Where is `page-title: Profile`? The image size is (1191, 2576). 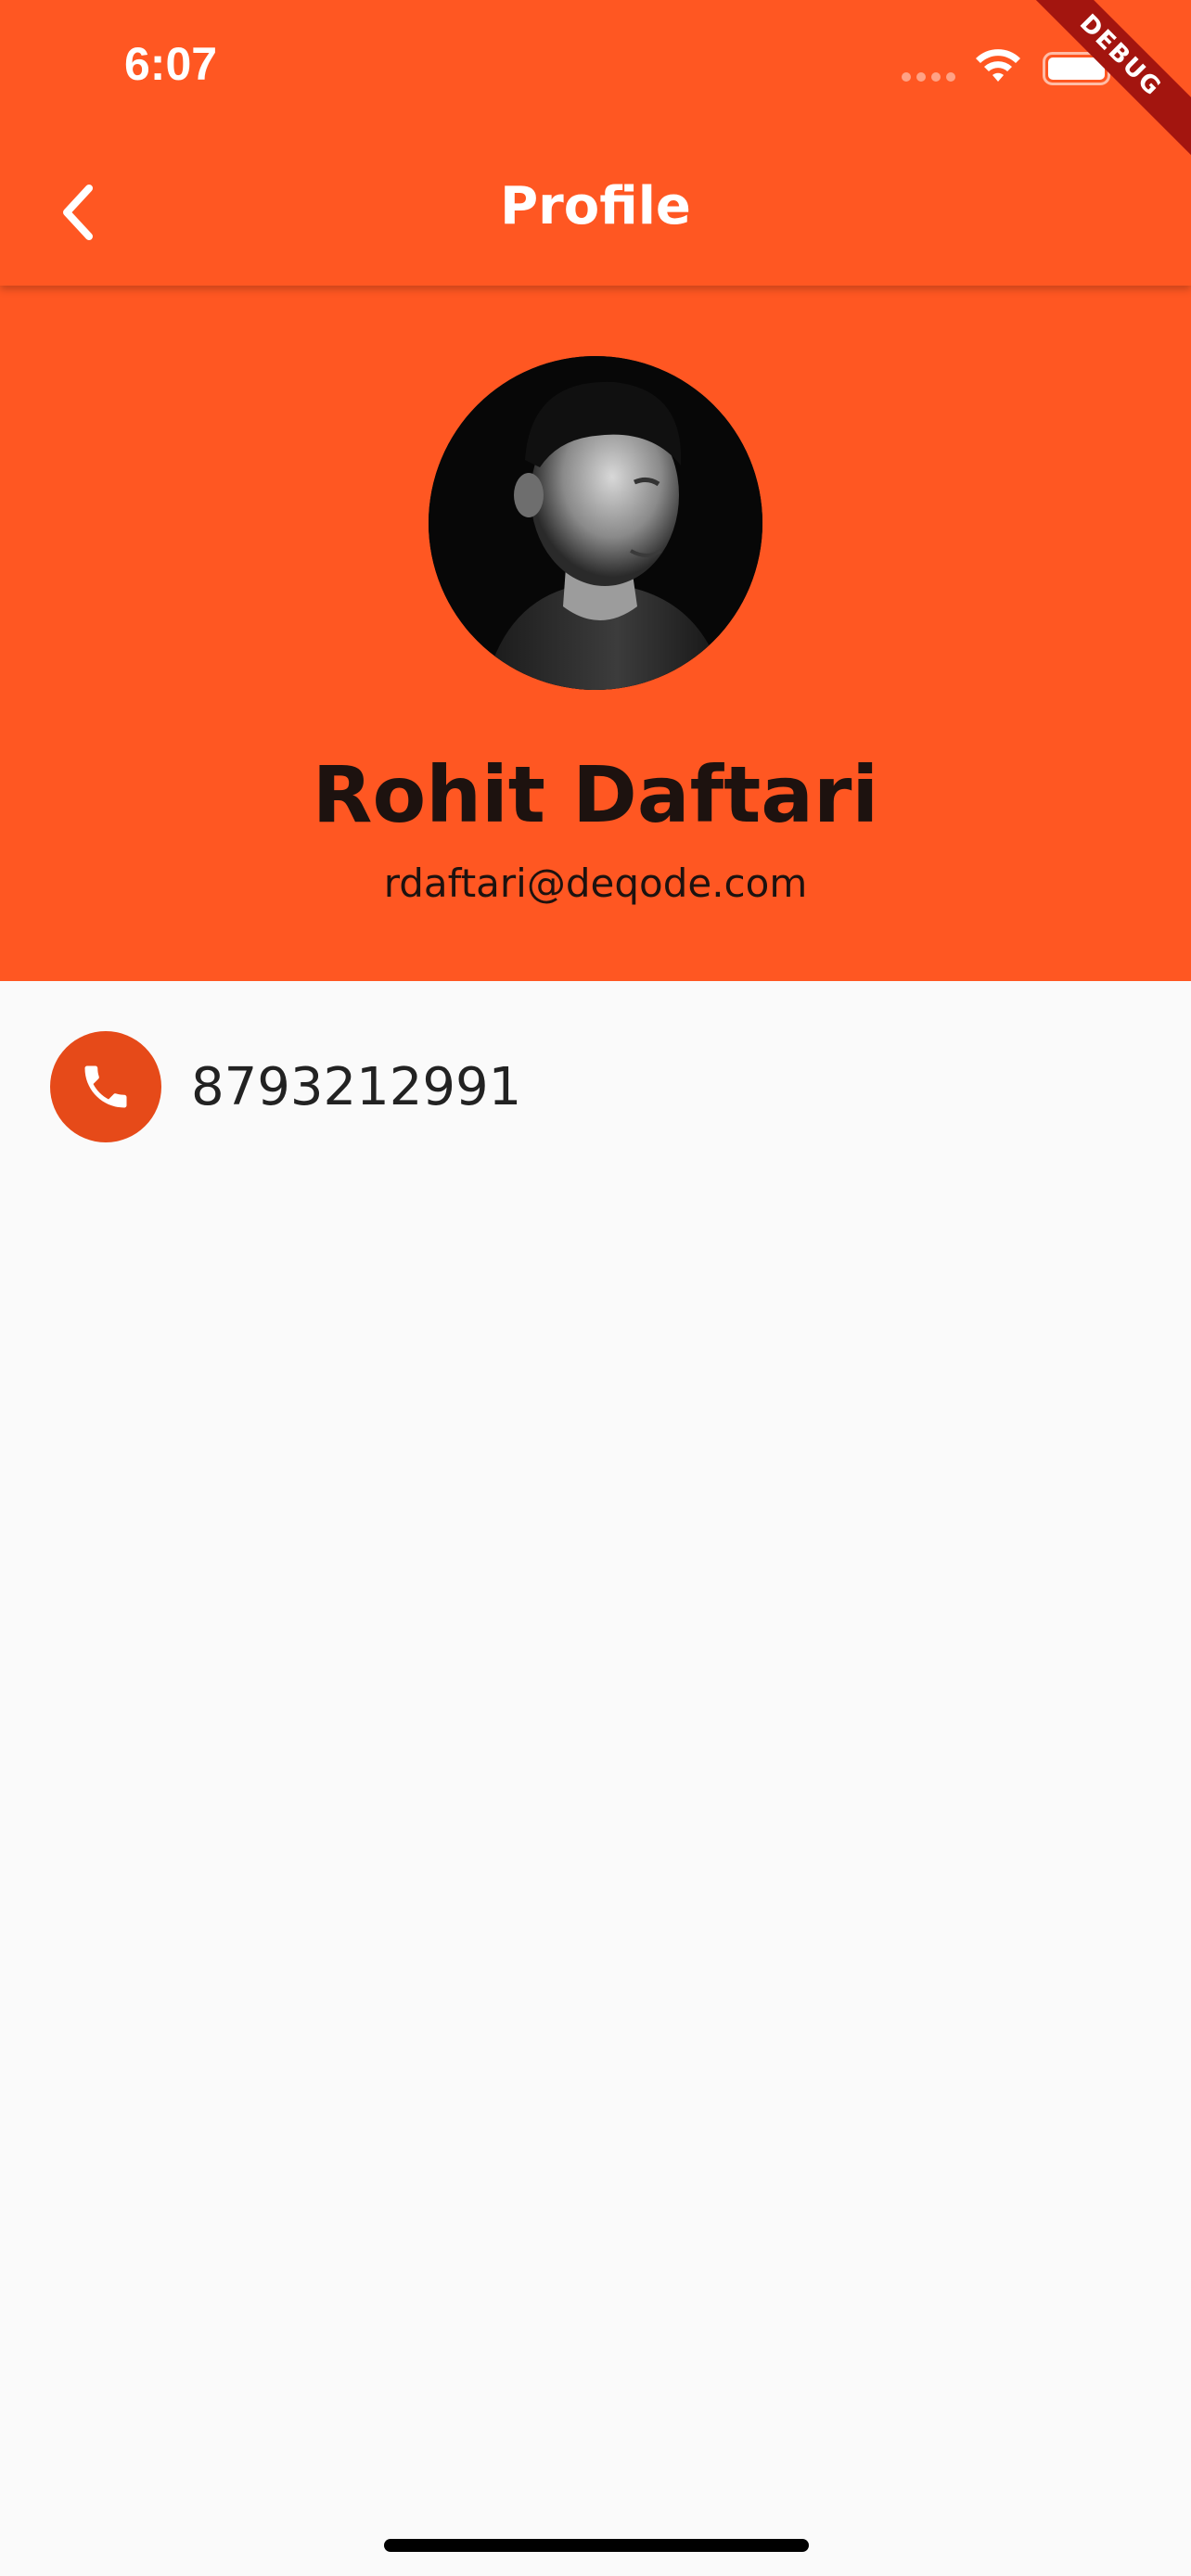
page-title: Profile is located at coordinates (595, 206).